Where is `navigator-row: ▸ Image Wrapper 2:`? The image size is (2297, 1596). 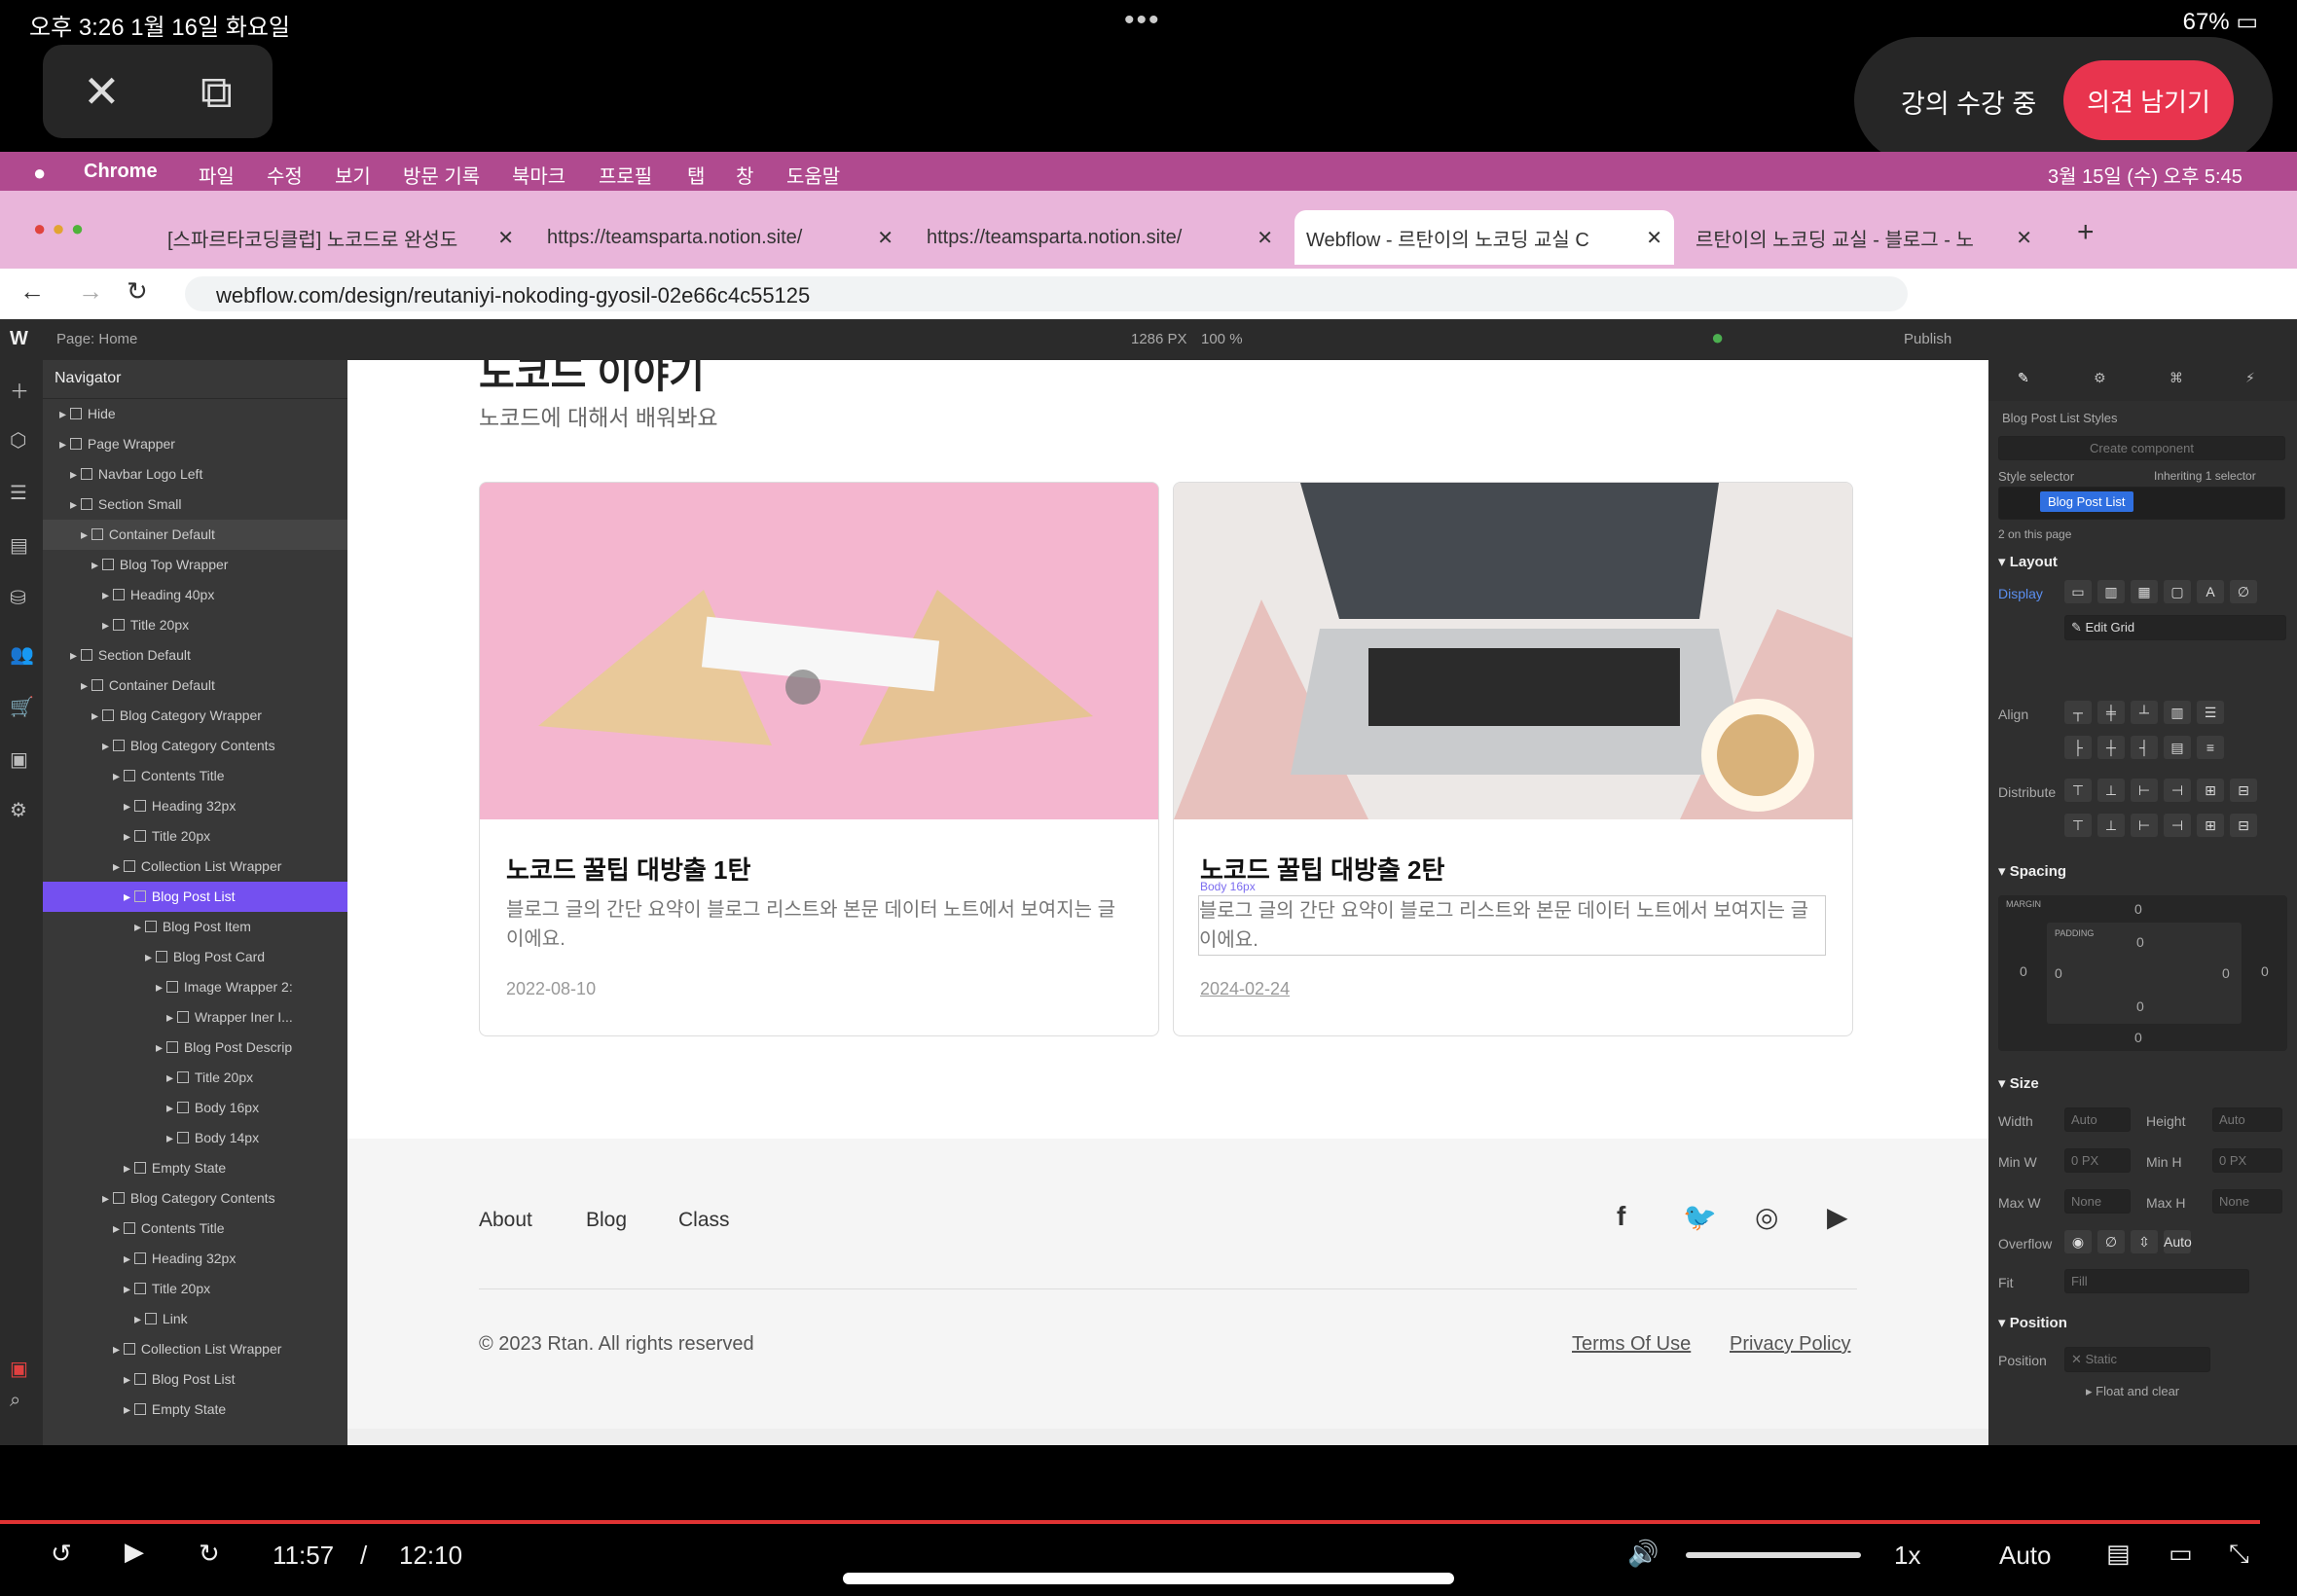
navigator-row: ▸ Image Wrapper 2: is located at coordinates (195, 987).